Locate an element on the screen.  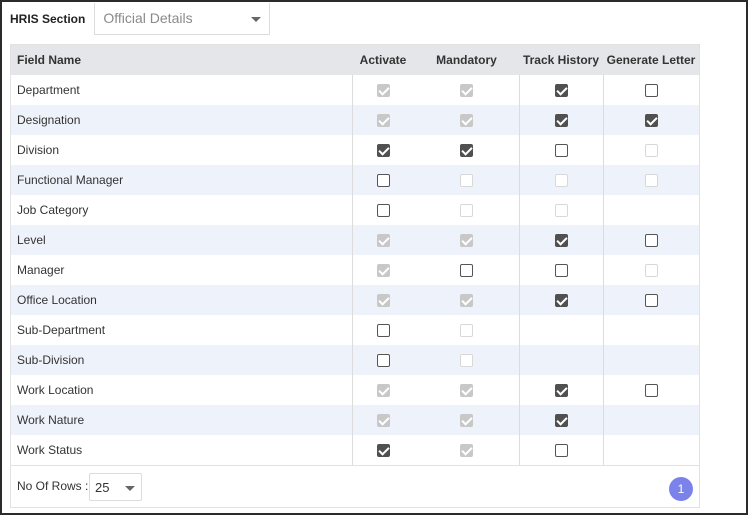
table-row: Department is located at coordinates (355, 90).